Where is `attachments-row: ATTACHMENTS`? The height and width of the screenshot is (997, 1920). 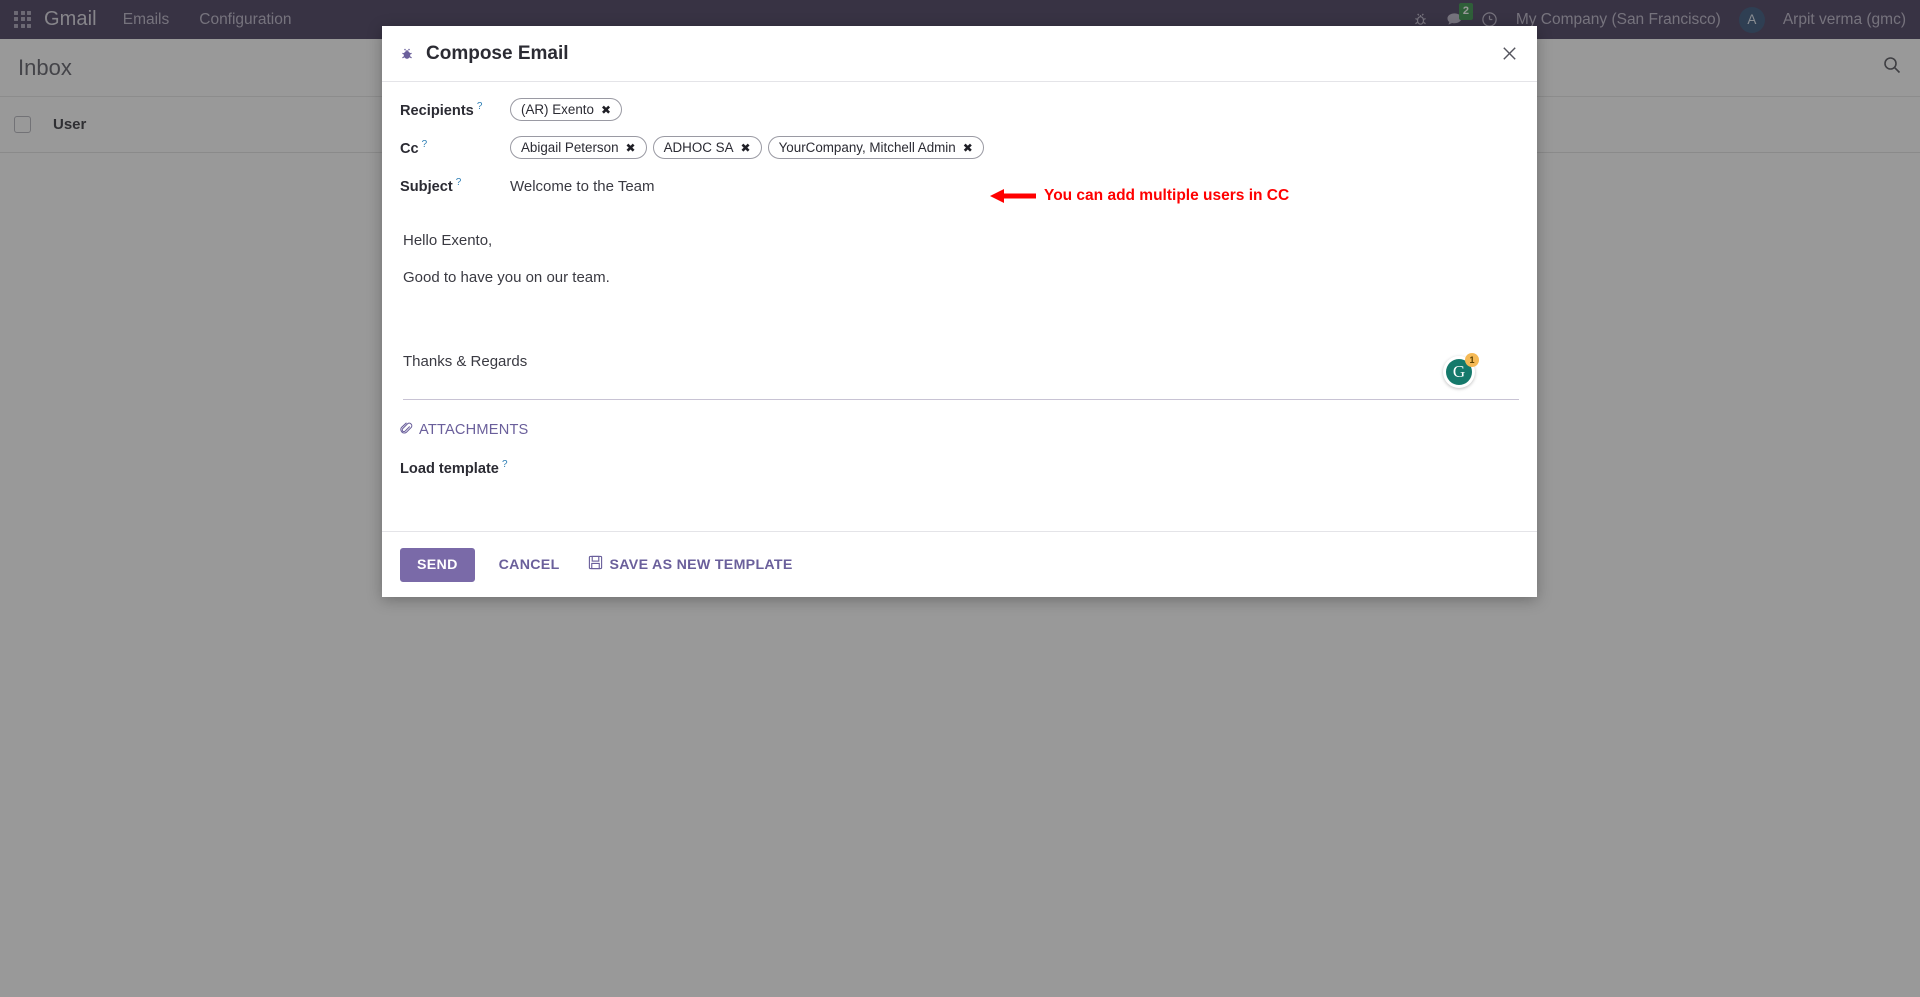
attachments-row: ATTACHMENTS is located at coordinates (959, 430).